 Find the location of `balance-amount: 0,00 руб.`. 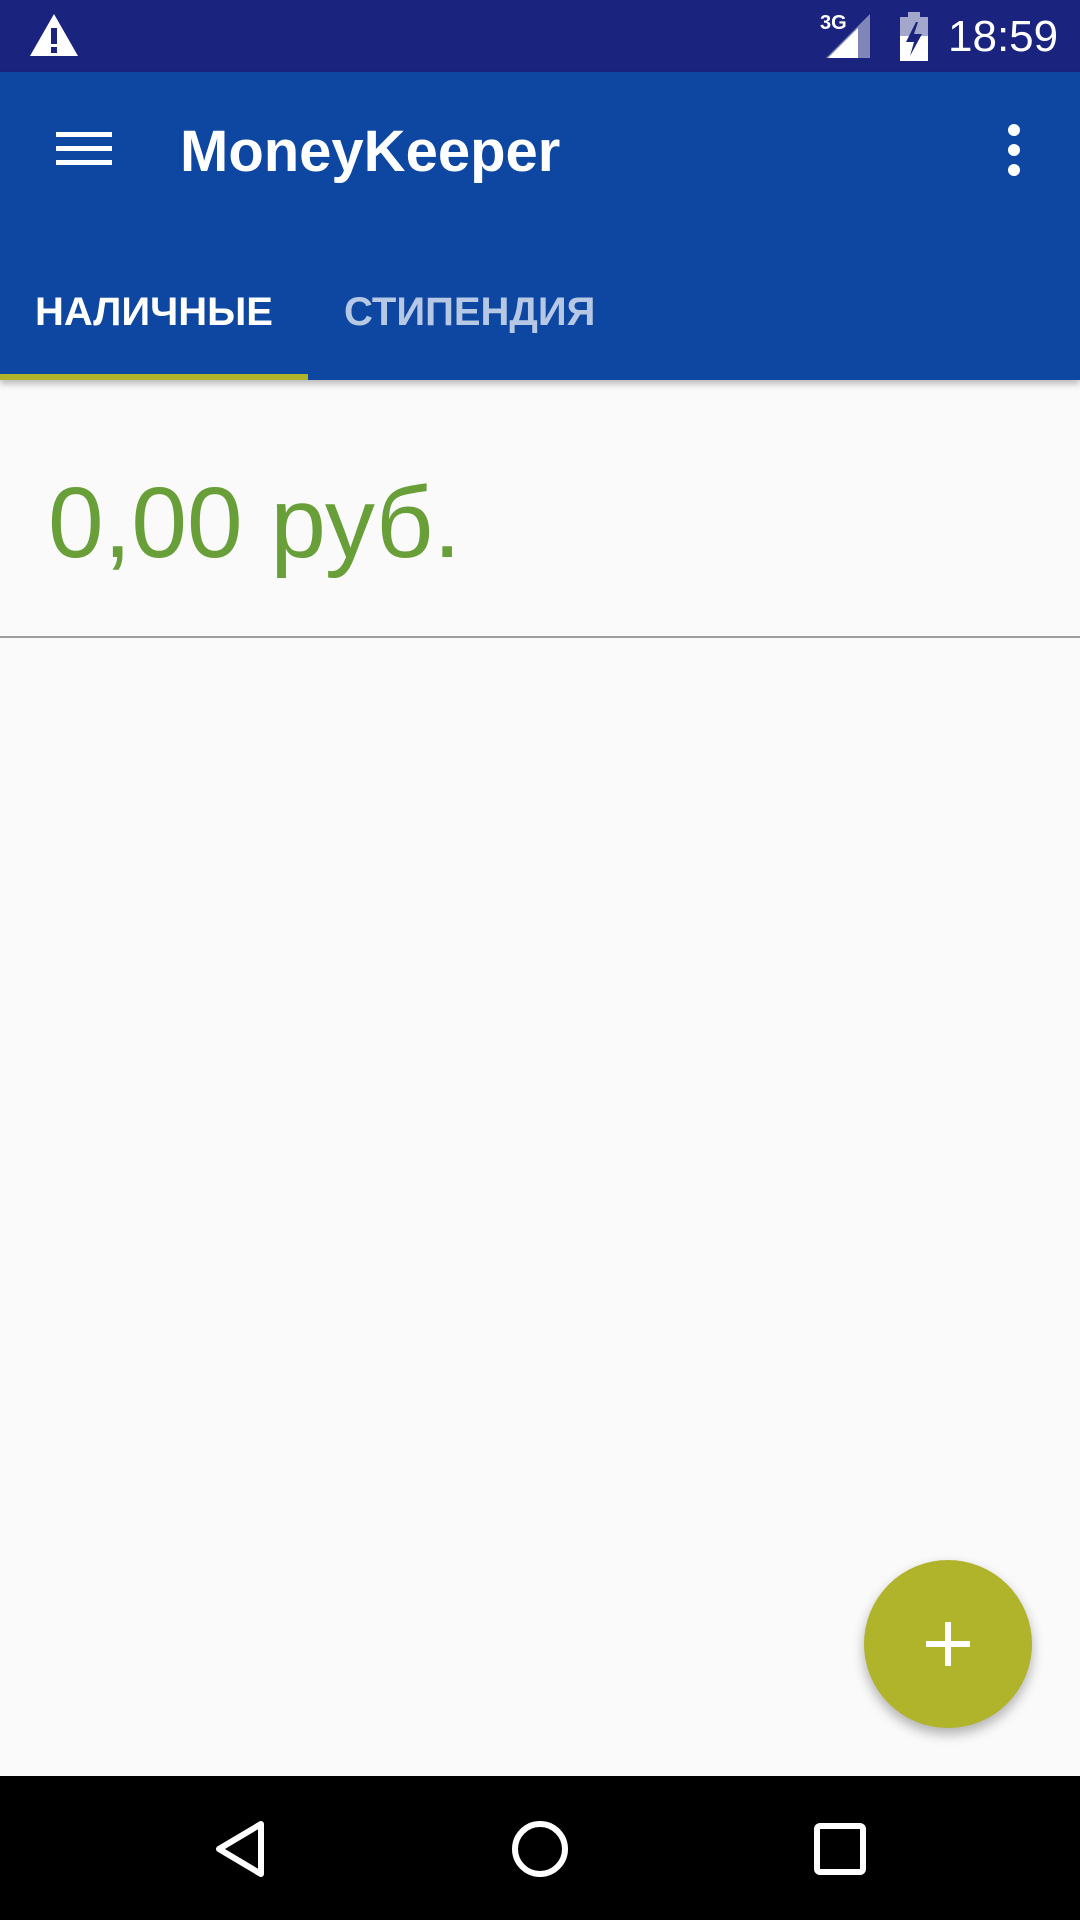

balance-amount: 0,00 руб. is located at coordinates (255, 523).